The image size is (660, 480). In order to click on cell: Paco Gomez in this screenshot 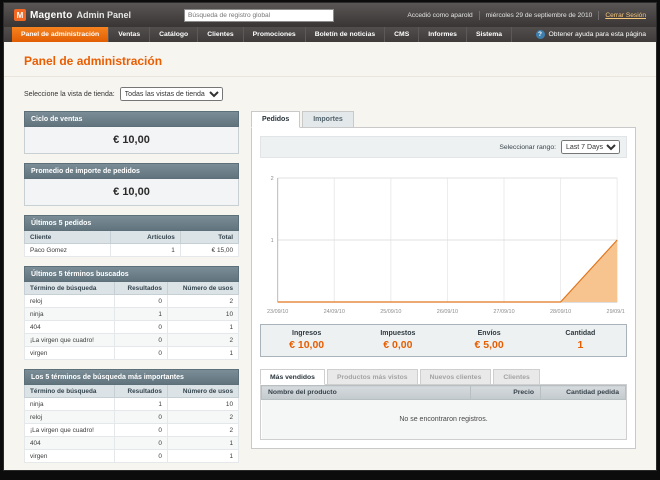, I will do `click(67, 250)`.